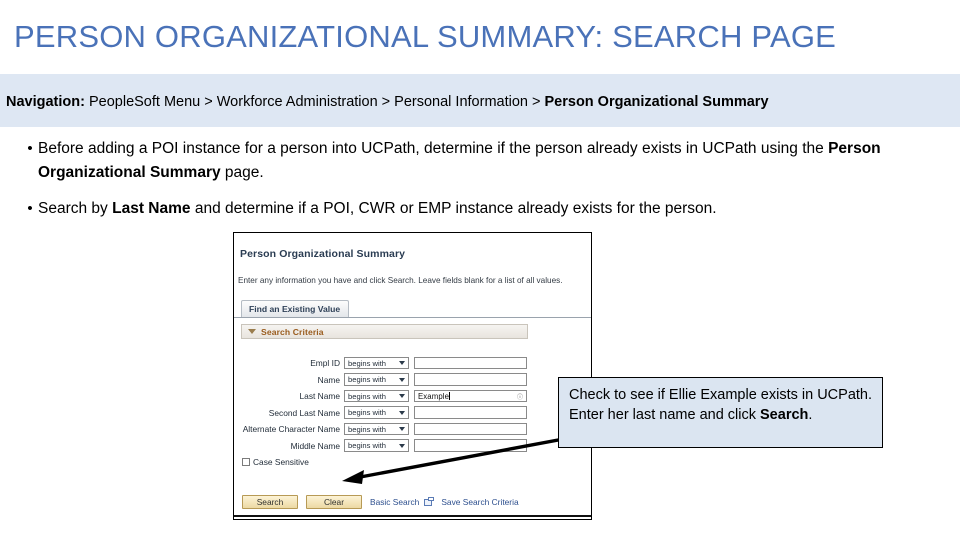 This screenshot has width=960, height=540. What do you see at coordinates (412, 429) in the screenshot?
I see `search-field-row: Alternate Character Name begins with` at bounding box center [412, 429].